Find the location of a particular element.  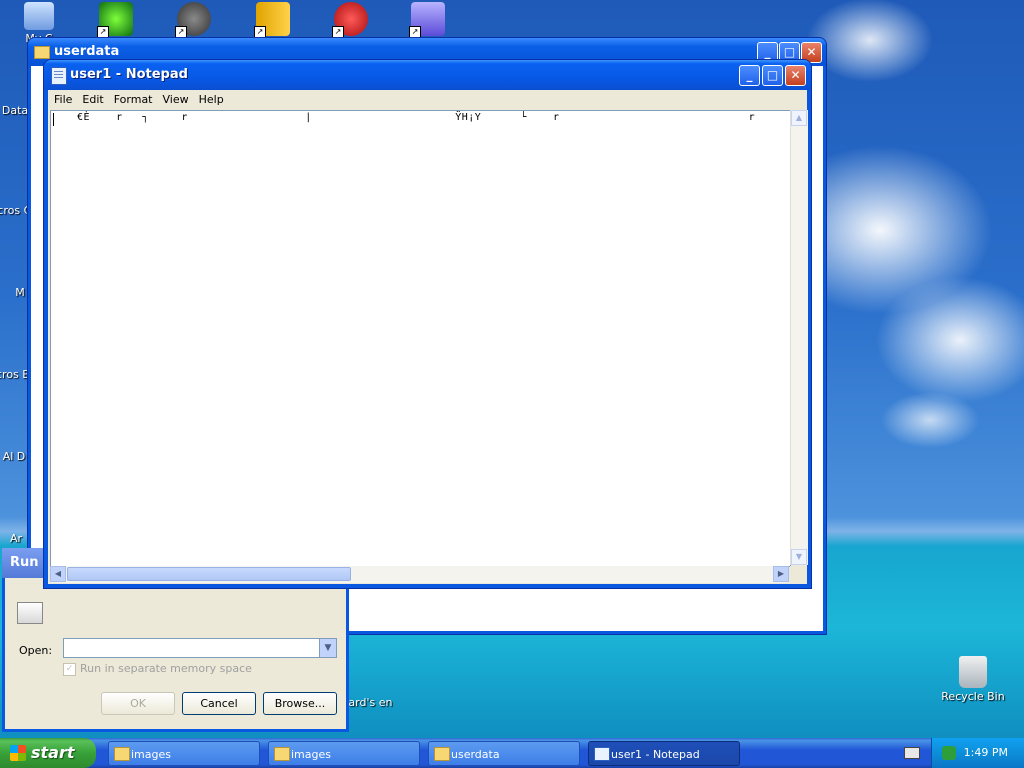

task-label: userdata is located at coordinates (475, 754).